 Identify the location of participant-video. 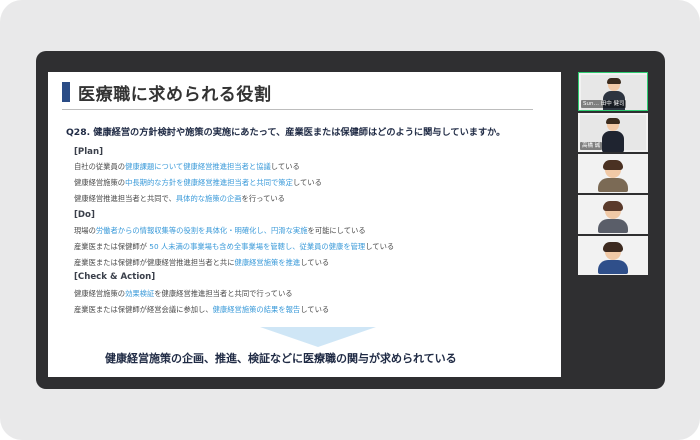
(613, 135).